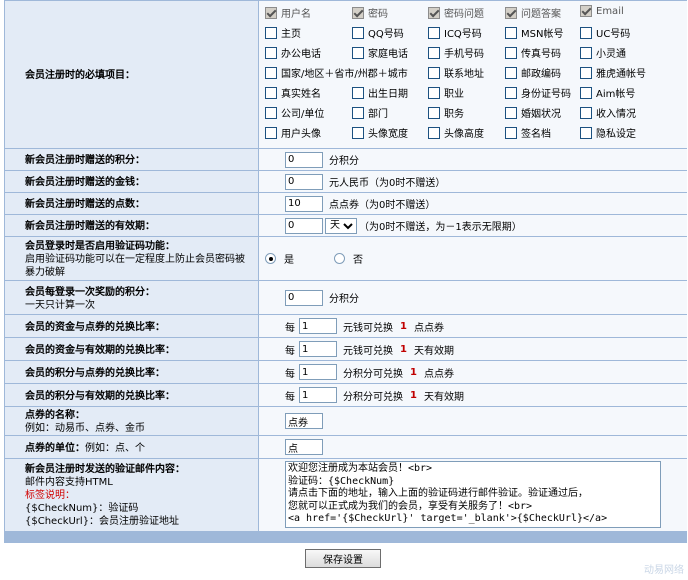 This screenshot has width=688, height=580. Describe the element at coordinates (613, 72) in the screenshot. I see `required-field-option: 雅虎通帐号` at that location.